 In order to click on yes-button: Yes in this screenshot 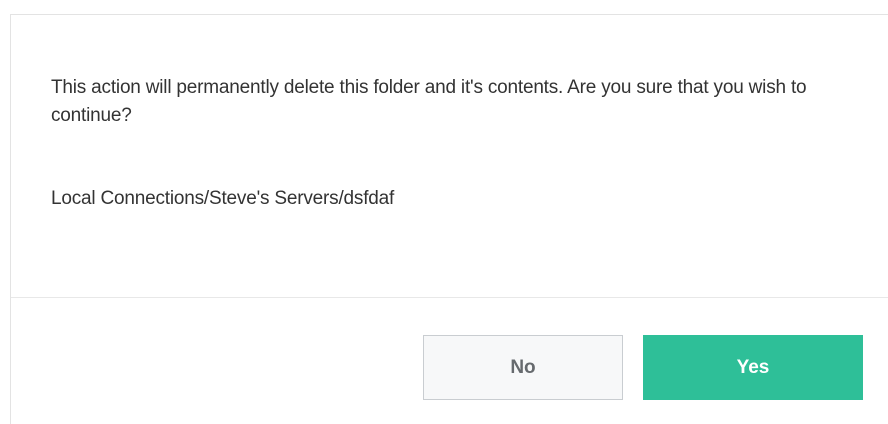, I will do `click(753, 367)`.